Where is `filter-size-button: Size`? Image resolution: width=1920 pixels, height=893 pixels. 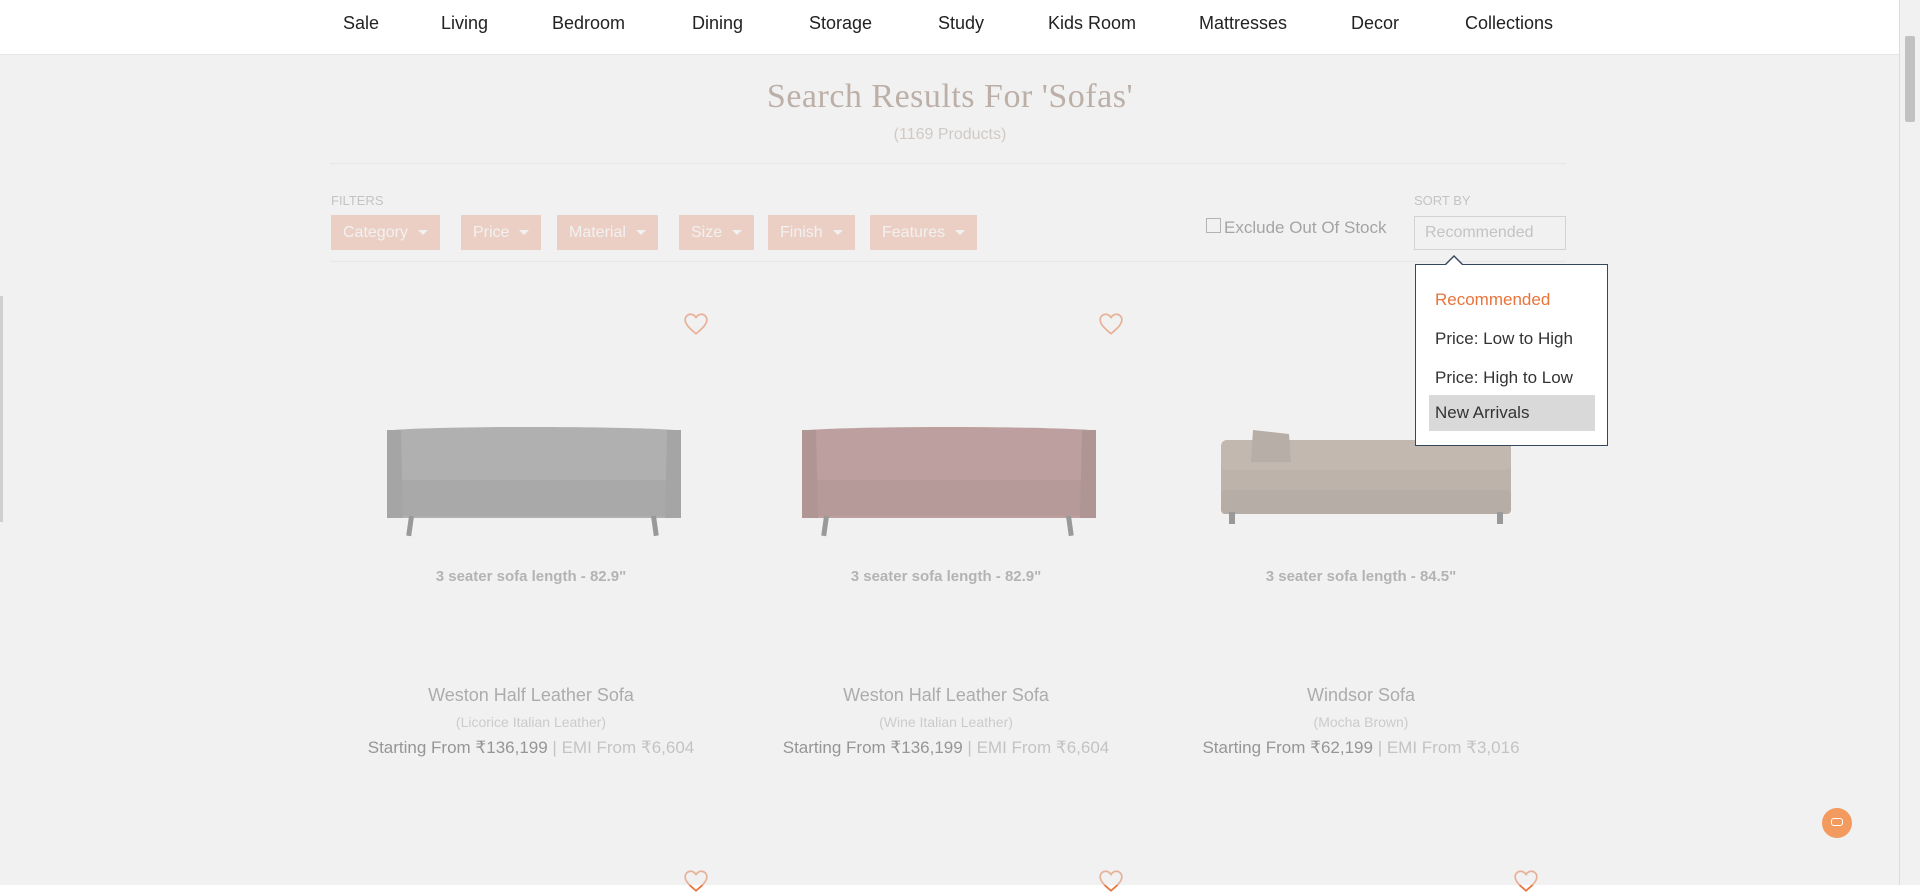 filter-size-button: Size is located at coordinates (717, 232).